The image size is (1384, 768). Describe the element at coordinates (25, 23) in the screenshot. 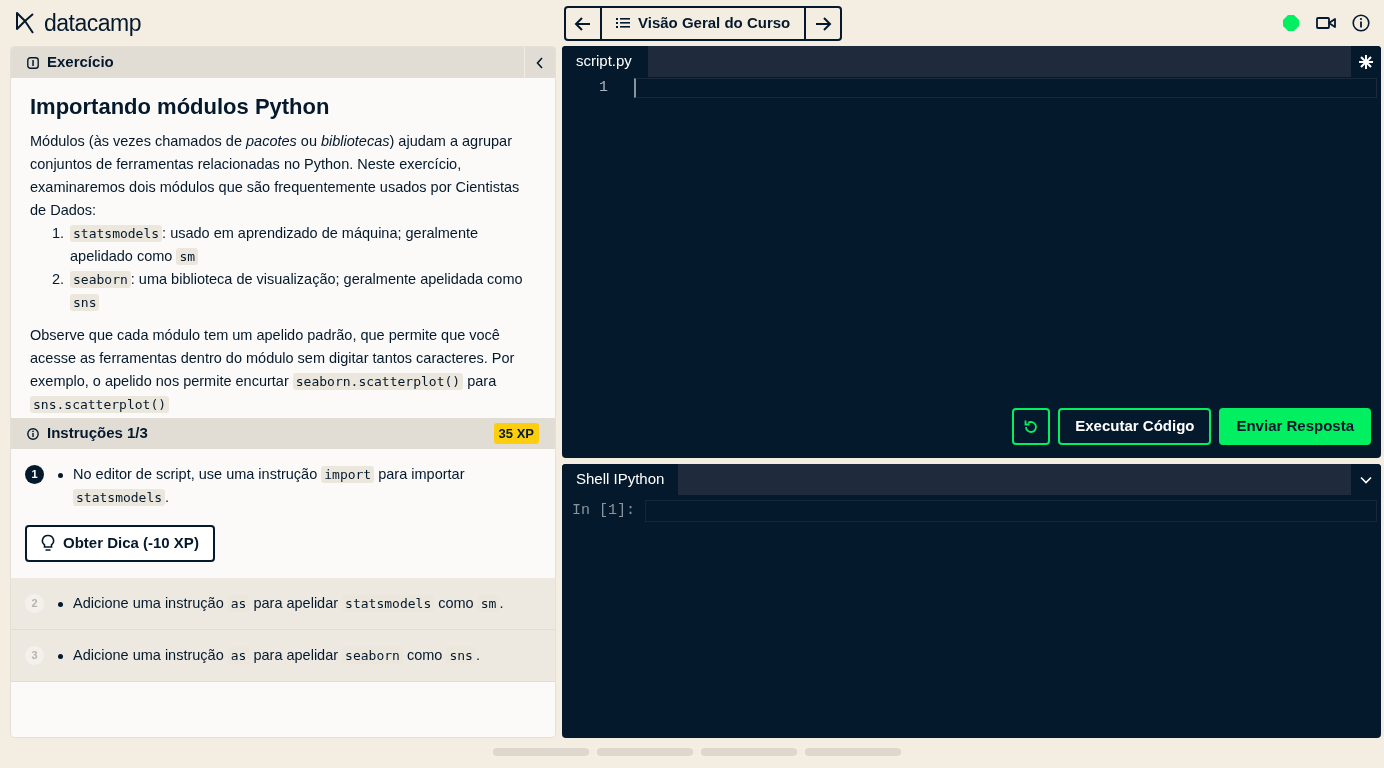

I see `logo-icon` at that location.